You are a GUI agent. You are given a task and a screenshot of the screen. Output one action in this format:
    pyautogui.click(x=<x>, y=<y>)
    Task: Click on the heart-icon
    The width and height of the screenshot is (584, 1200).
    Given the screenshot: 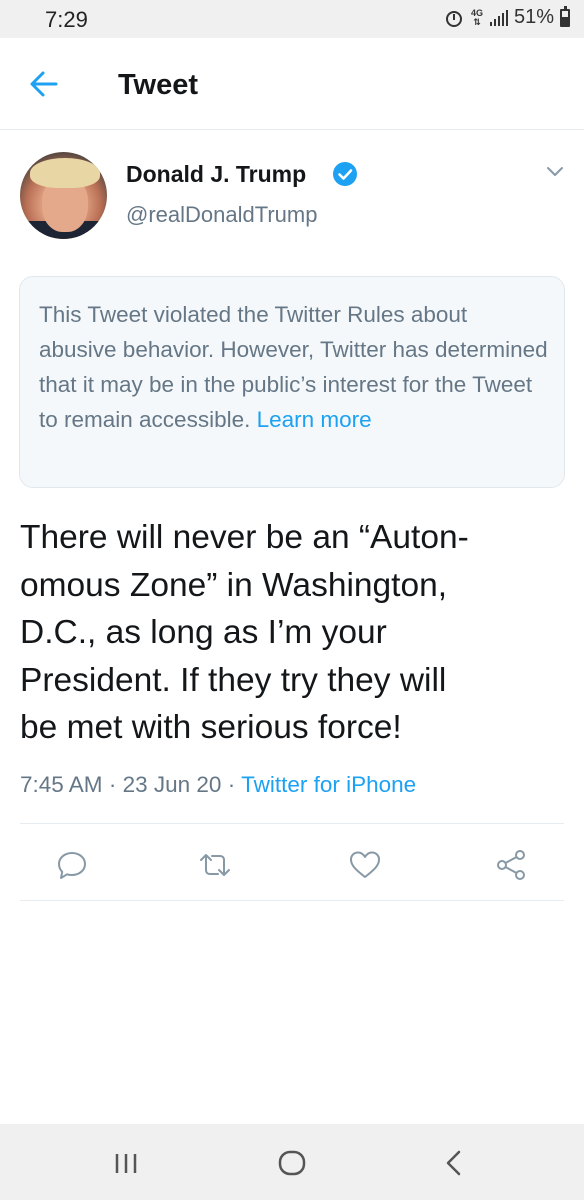 What is the action you would take?
    pyautogui.click(x=365, y=864)
    